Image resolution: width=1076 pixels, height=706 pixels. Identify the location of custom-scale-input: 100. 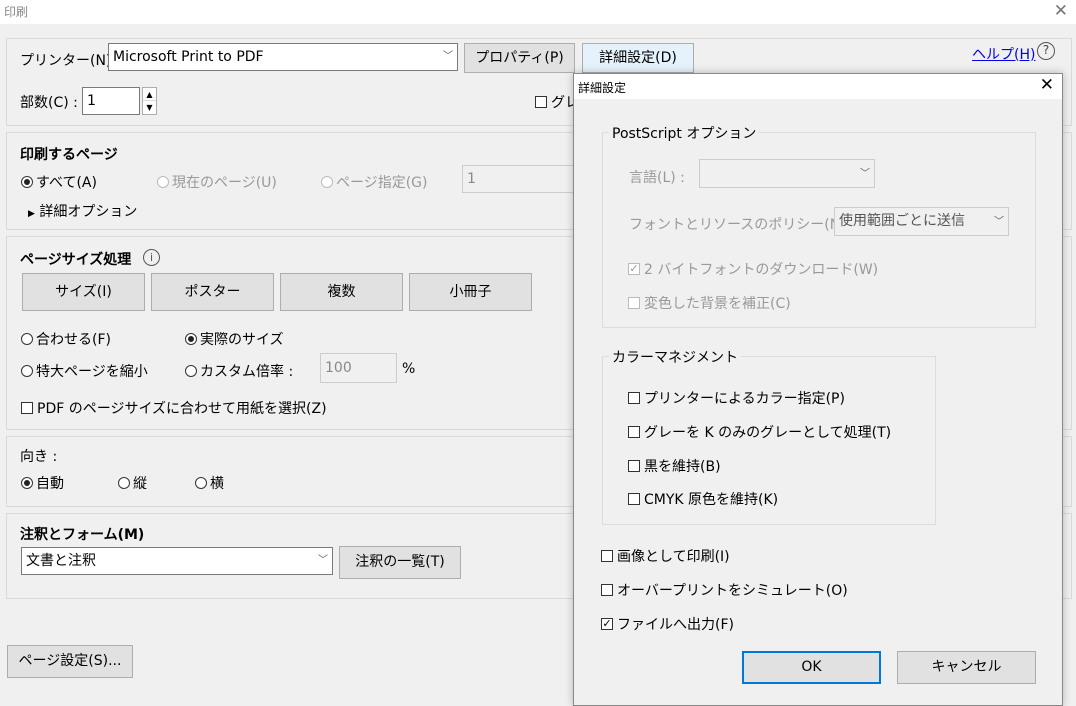
(358, 368).